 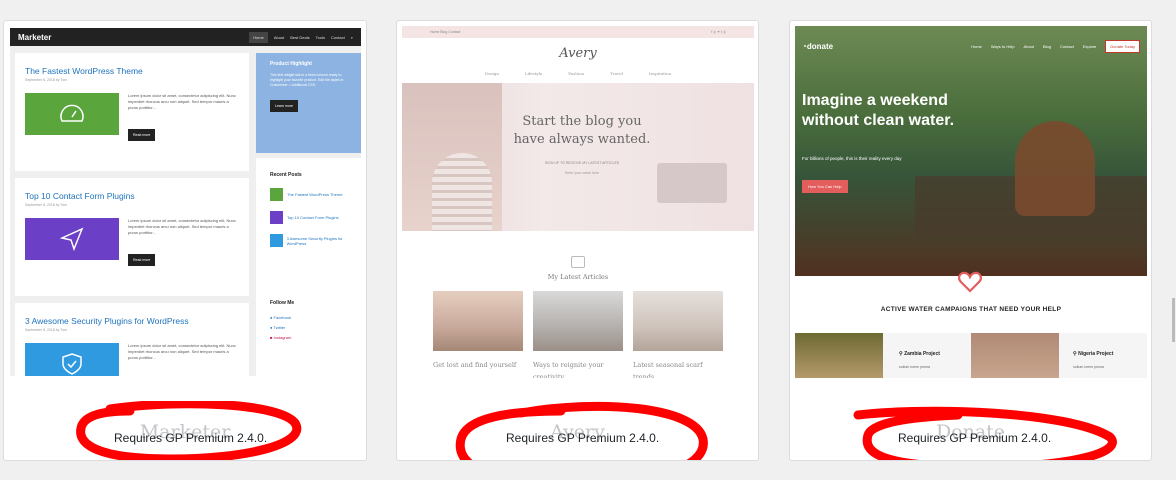 I want to click on speedometer-icon, so click(x=72, y=113).